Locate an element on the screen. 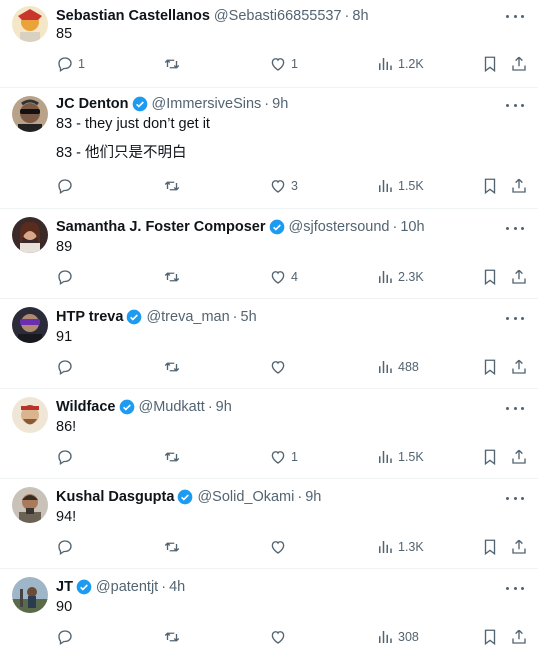  author-handle: @Solid_Okami is located at coordinates (245, 497).